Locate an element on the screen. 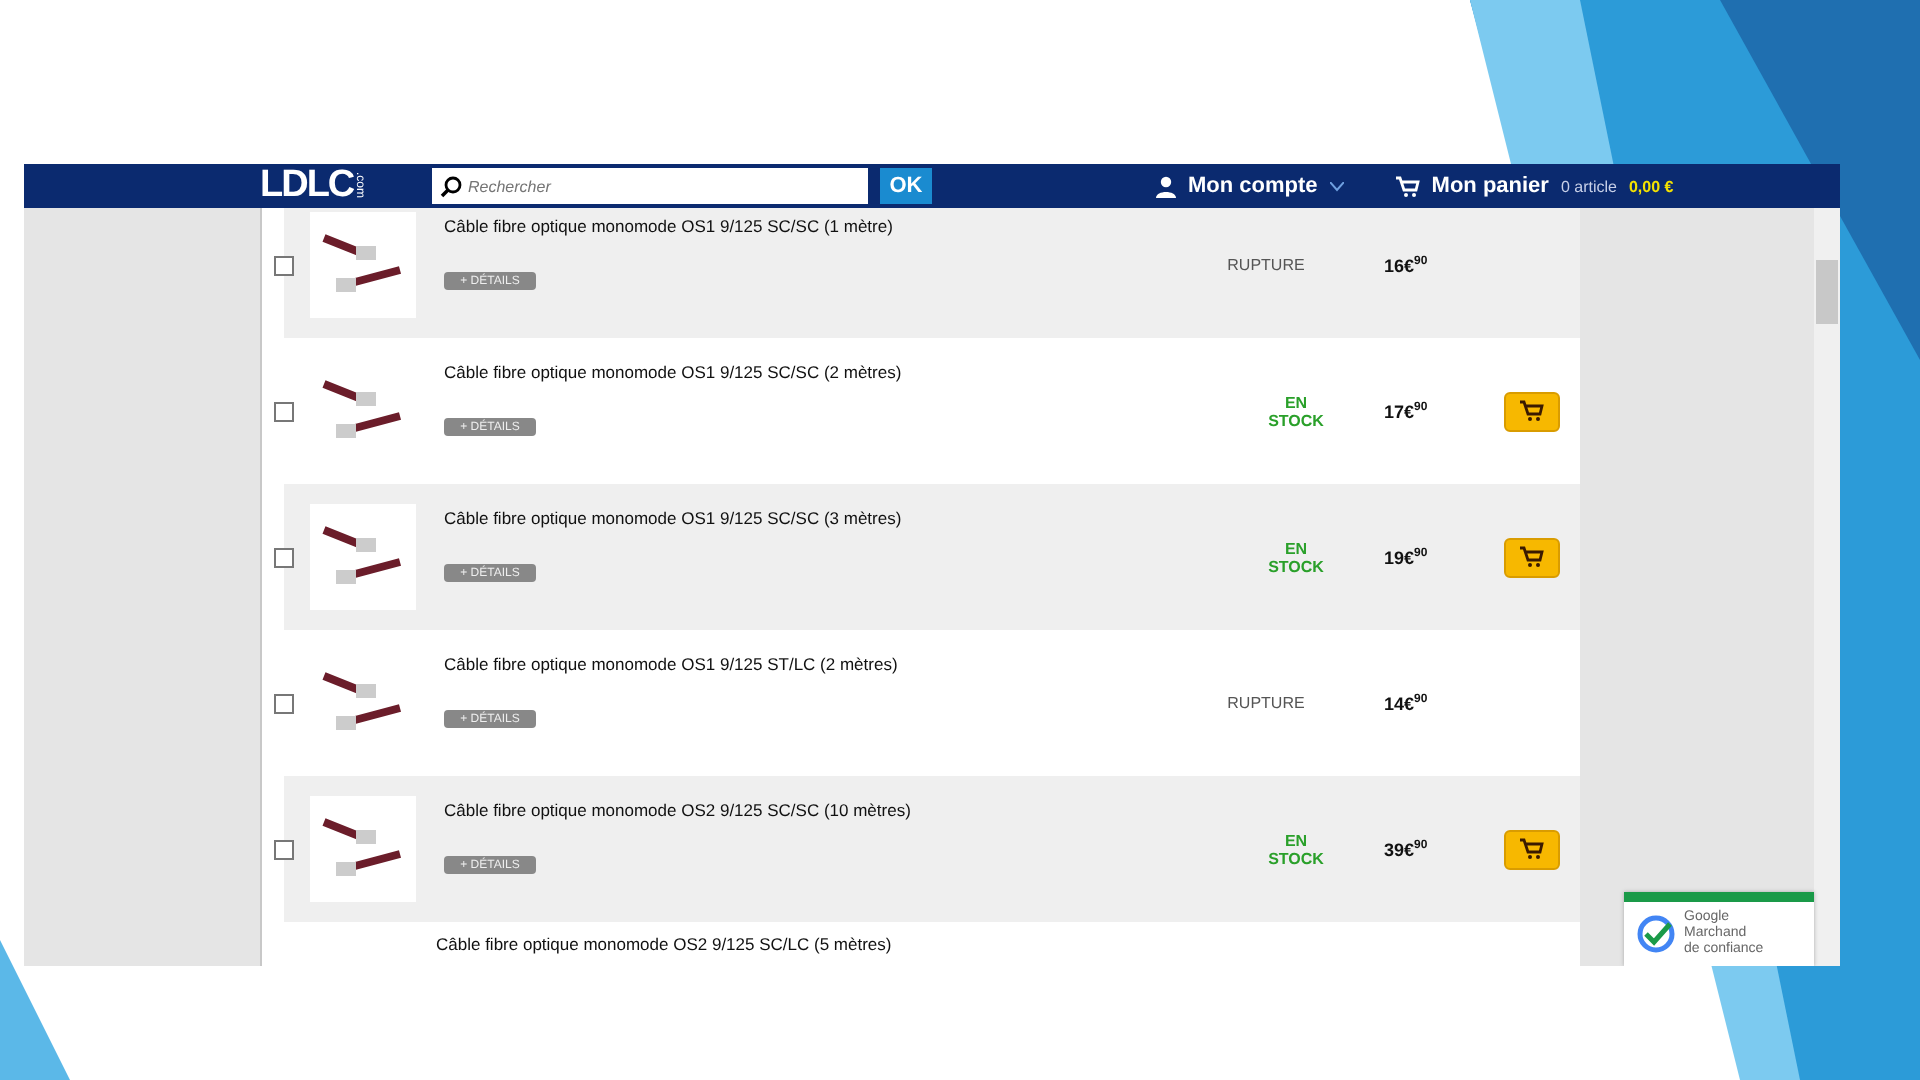 The width and height of the screenshot is (1920, 1080). cart-count: 0 article is located at coordinates (1588, 186).